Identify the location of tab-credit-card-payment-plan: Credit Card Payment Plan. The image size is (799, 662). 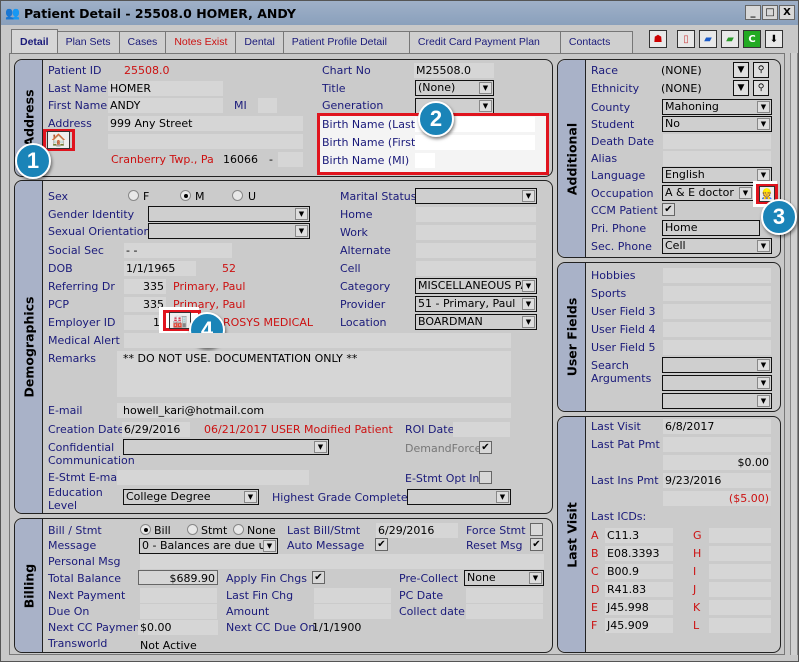
(484, 42).